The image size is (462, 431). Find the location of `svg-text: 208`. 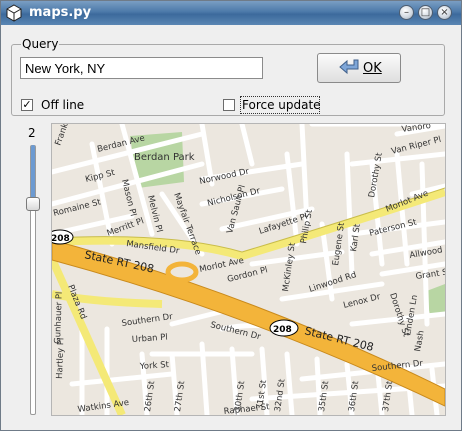

svg-text: 208 is located at coordinates (61, 239).